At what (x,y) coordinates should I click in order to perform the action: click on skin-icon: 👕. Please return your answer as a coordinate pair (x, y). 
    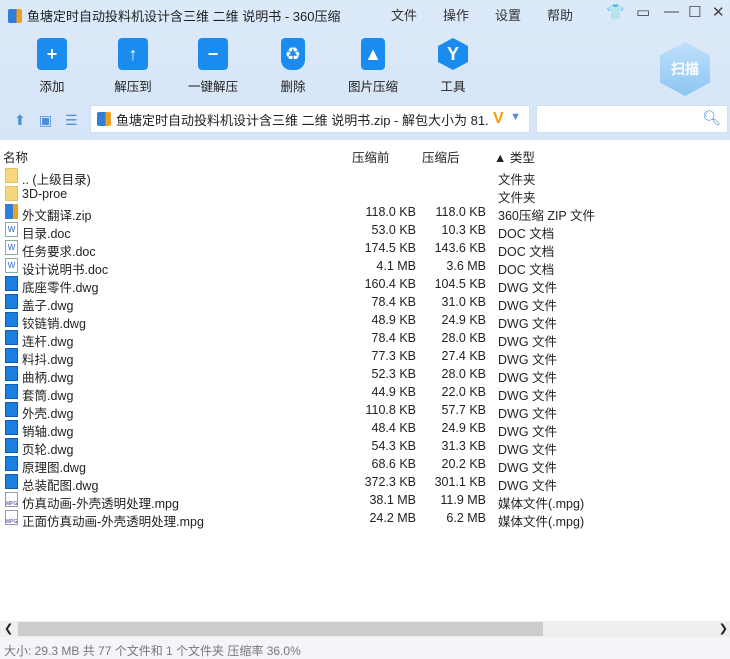
    Looking at the image, I should click on (615, 12).